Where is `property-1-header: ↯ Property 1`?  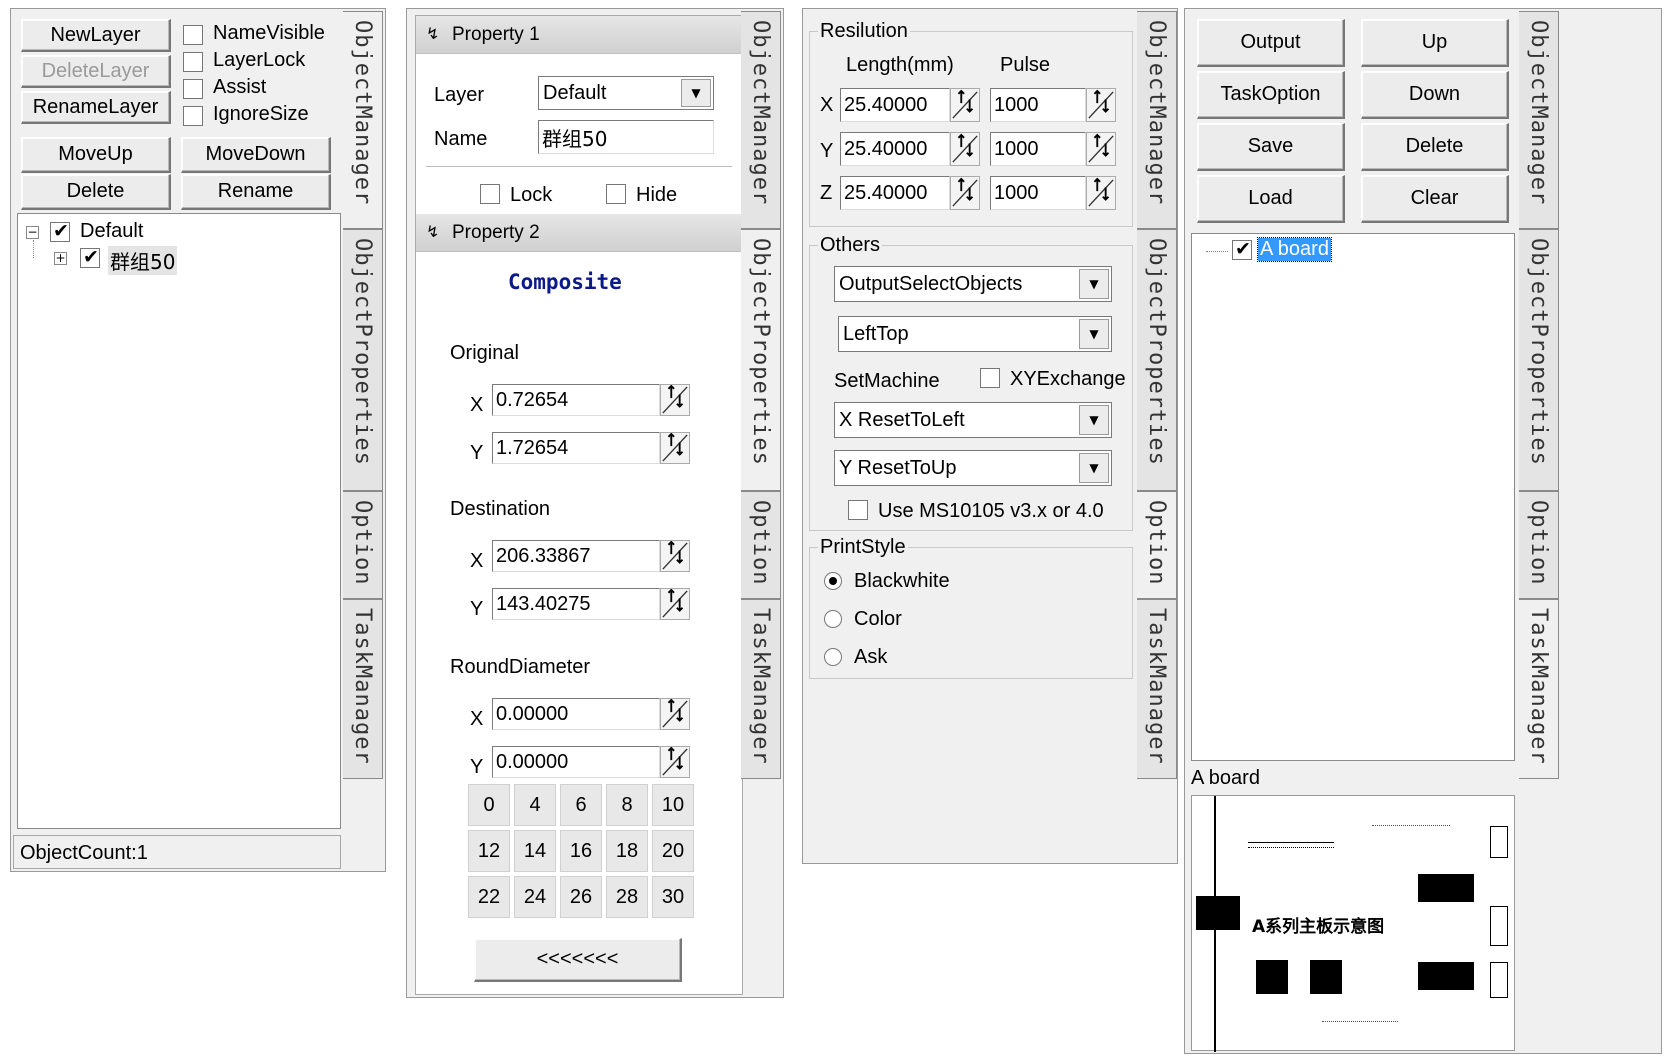
property-1-header: ↯ Property 1 is located at coordinates (579, 35).